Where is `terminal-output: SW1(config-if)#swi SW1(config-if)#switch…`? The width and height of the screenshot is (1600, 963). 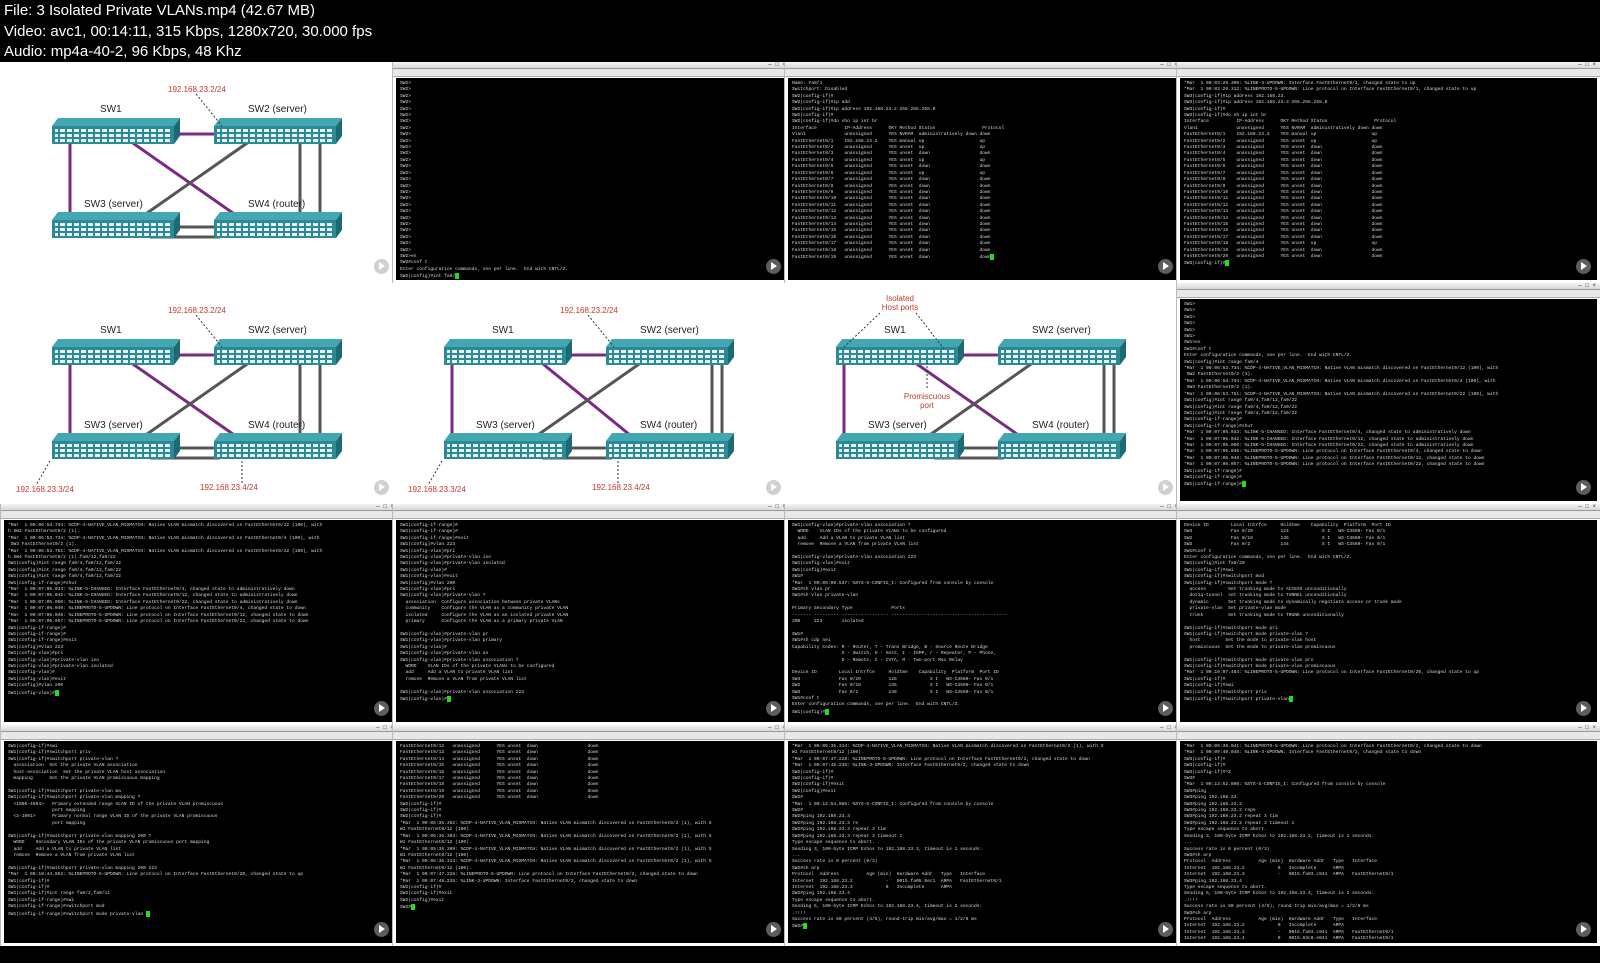
terminal-output: SW1(config-if)#swi SW1(config-if)#switch… is located at coordinates (199, 842).